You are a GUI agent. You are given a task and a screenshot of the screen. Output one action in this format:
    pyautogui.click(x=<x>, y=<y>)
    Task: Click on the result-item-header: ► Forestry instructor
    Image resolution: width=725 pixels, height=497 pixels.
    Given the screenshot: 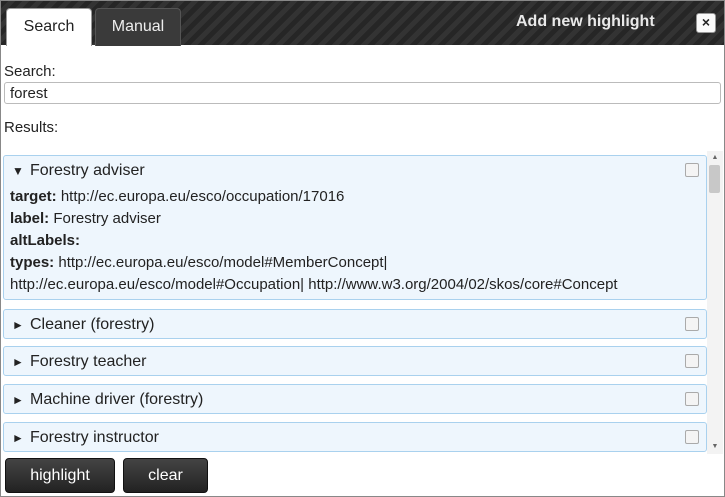 What is the action you would take?
    pyautogui.click(x=355, y=438)
    